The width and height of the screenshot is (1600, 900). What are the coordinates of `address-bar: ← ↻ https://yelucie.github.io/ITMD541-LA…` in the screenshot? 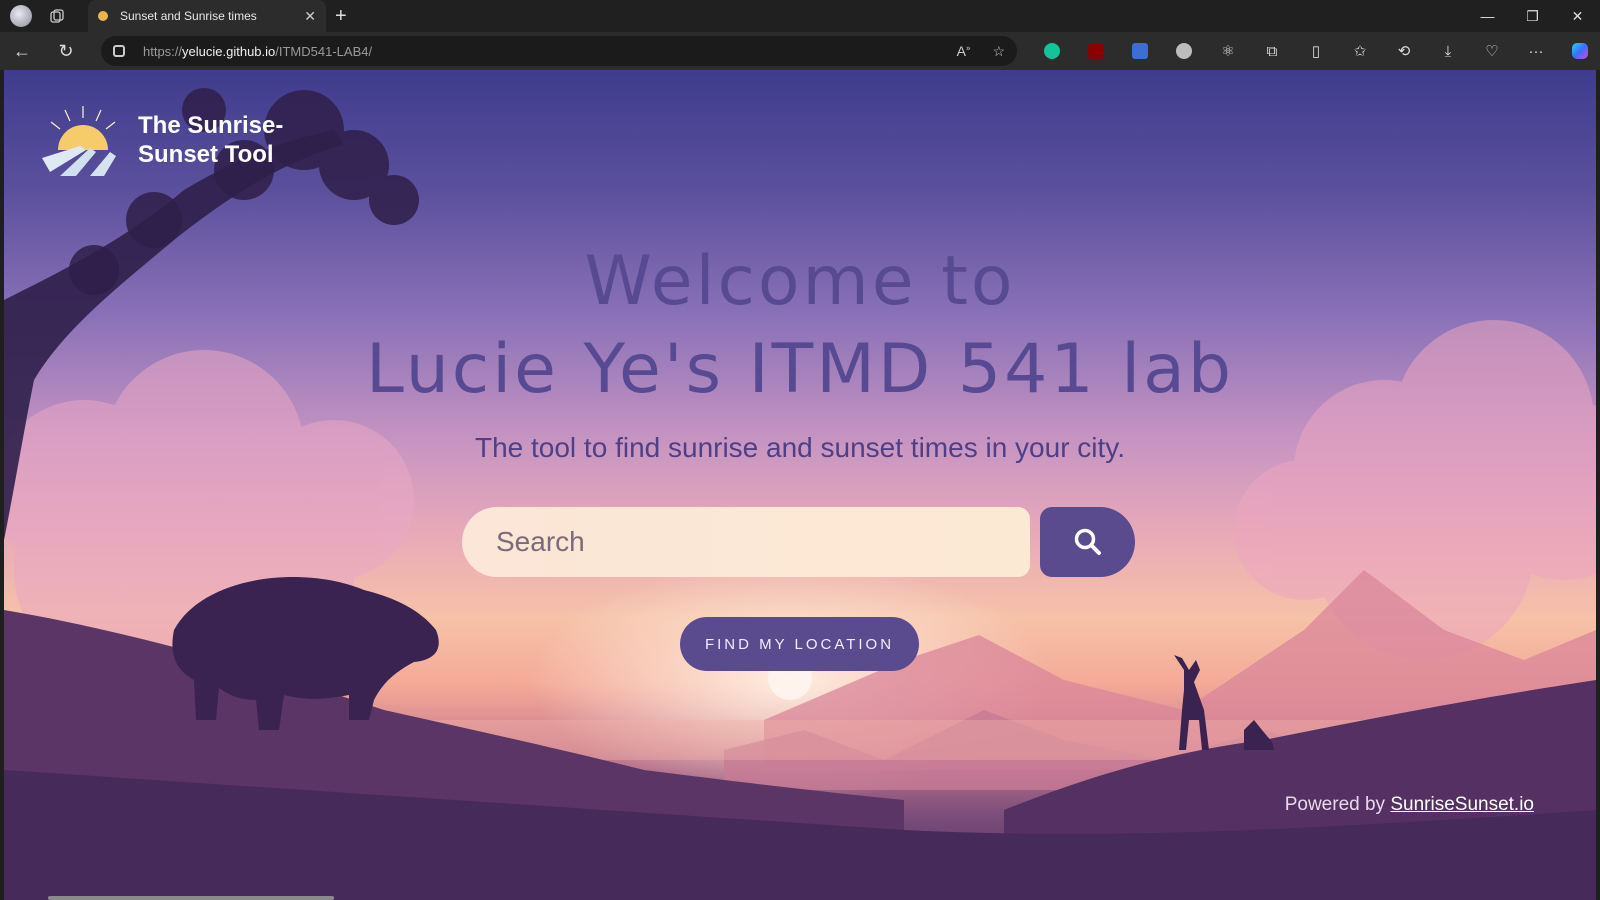 It's located at (800, 51).